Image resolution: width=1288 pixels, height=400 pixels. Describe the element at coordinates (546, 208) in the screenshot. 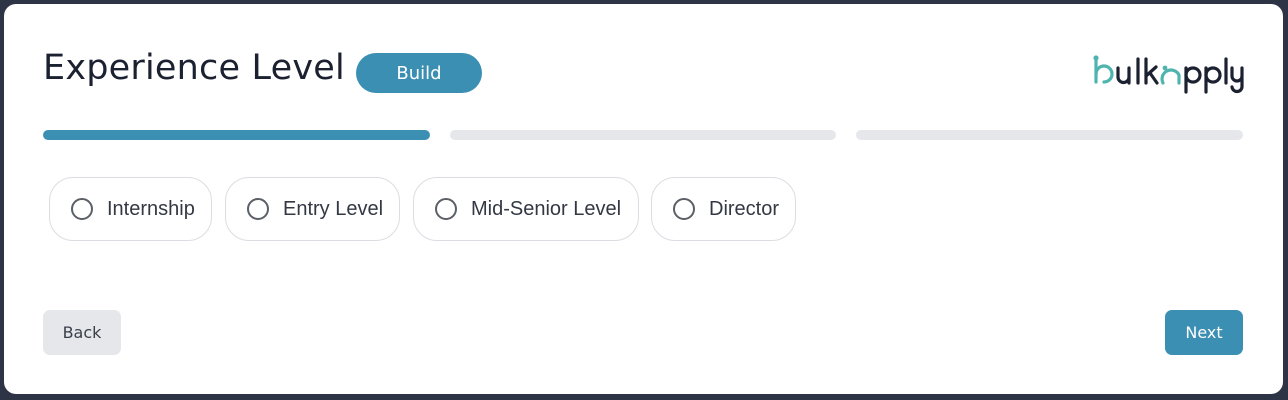

I see `option-label: Mid-Senior Level` at that location.